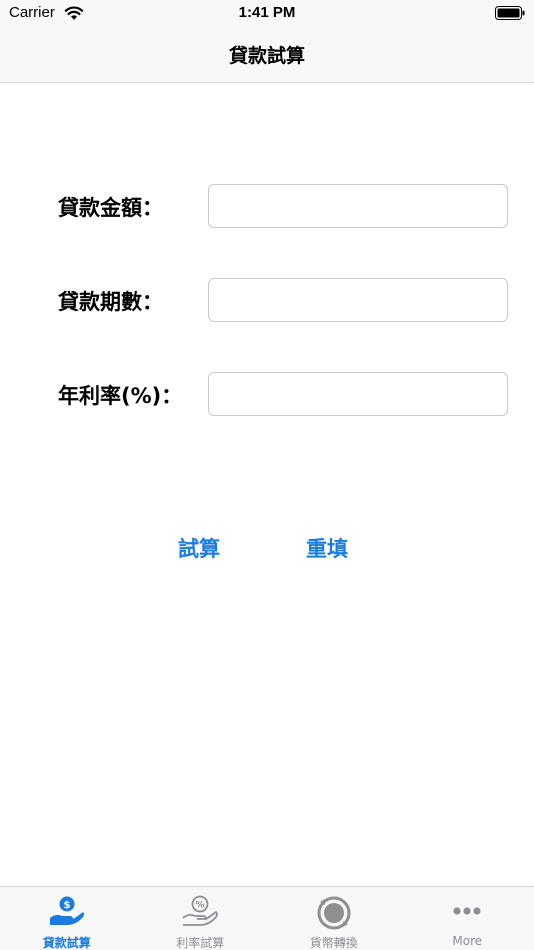 The height and width of the screenshot is (950, 534). Describe the element at coordinates (199, 548) in the screenshot. I see `calculate-button: 試算` at that location.